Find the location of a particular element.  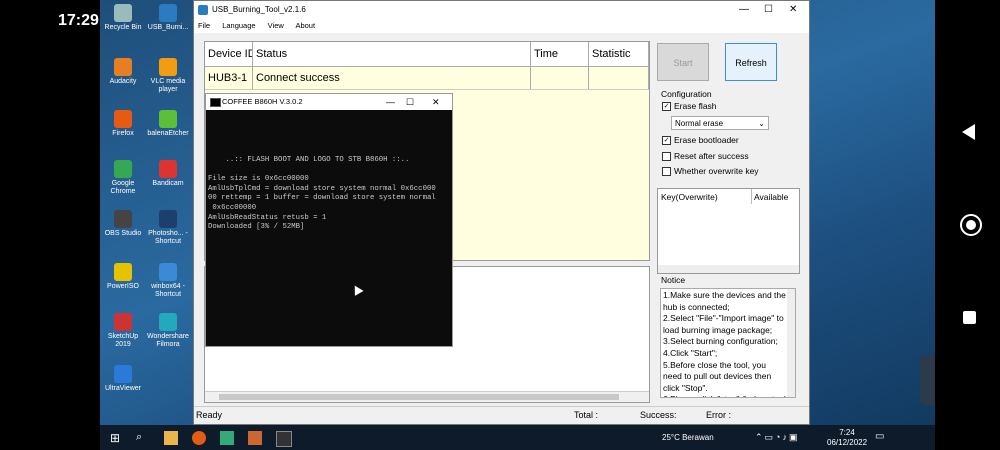

desktop-icon: Photosho... - Shortcut is located at coordinates (168, 228).